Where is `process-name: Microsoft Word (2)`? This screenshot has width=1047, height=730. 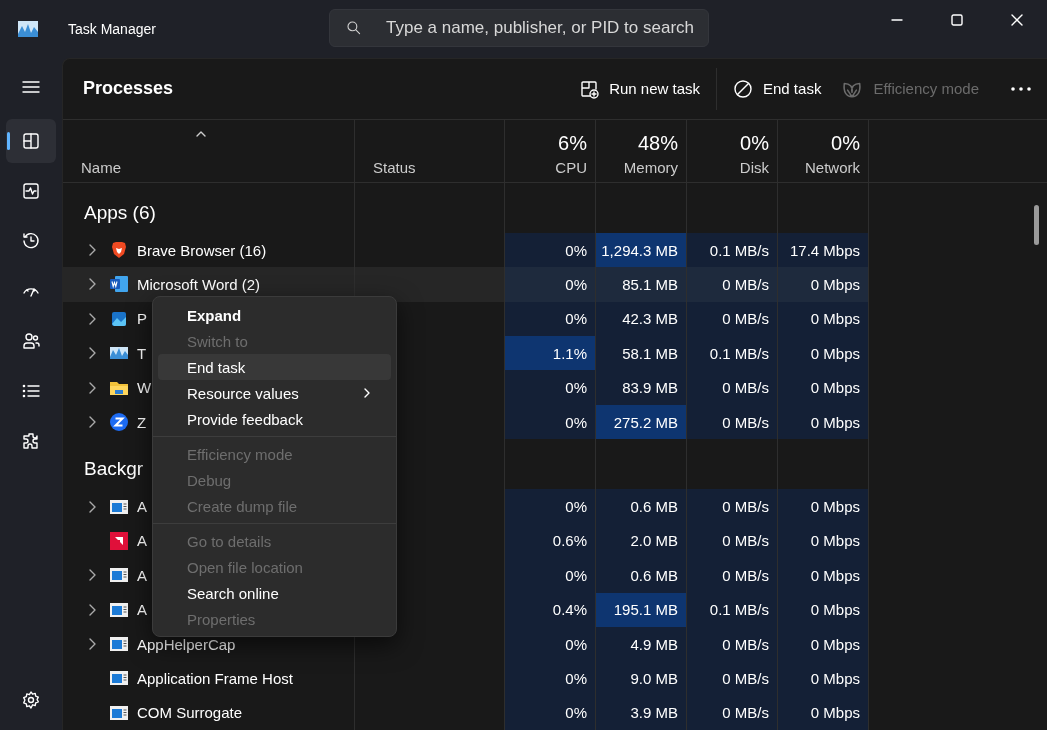 process-name: Microsoft Word (2) is located at coordinates (209, 284).